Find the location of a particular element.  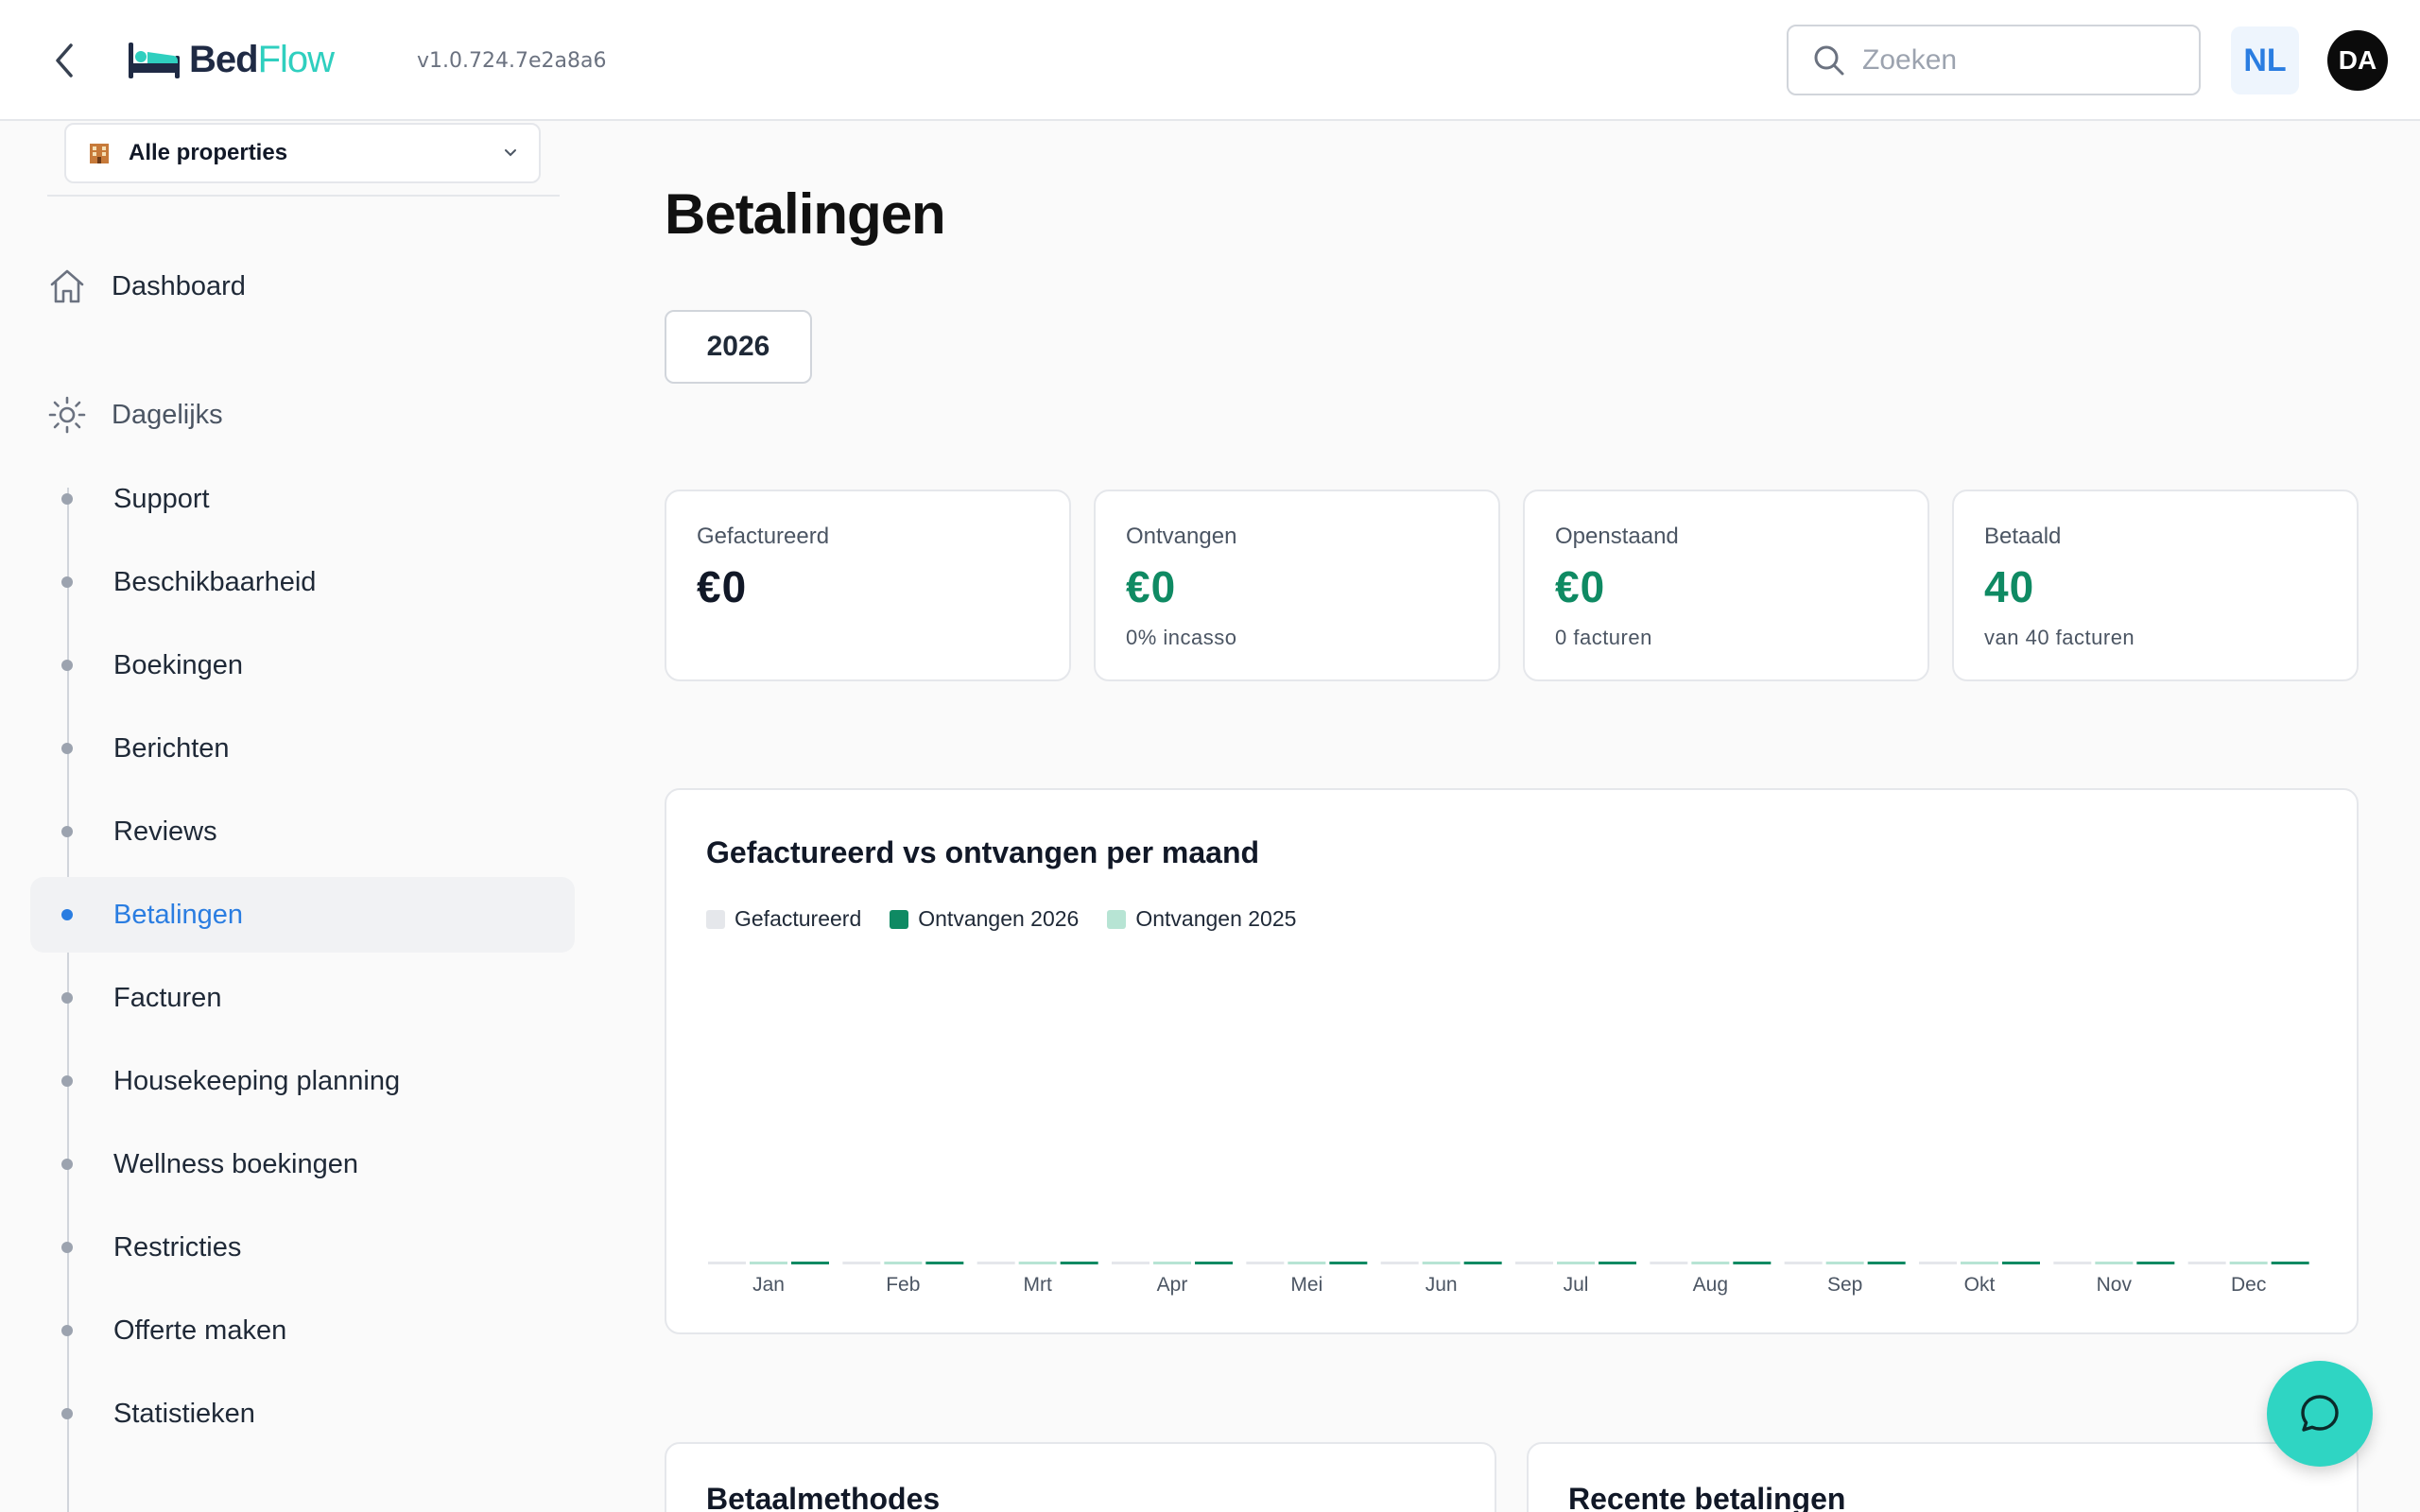

stat-card-ontvangen: Ontvangen €0 0% incasso is located at coordinates (1297, 585).